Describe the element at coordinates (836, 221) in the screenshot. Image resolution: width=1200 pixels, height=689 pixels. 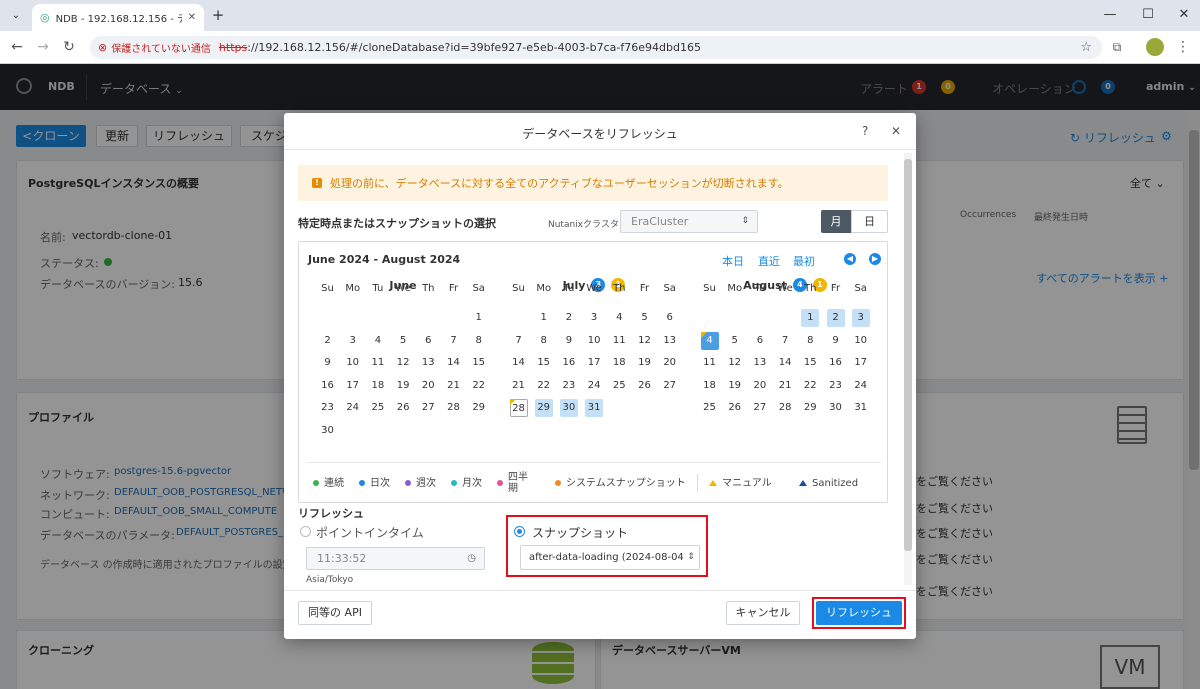
I see `view-month-toggle: 月` at that location.